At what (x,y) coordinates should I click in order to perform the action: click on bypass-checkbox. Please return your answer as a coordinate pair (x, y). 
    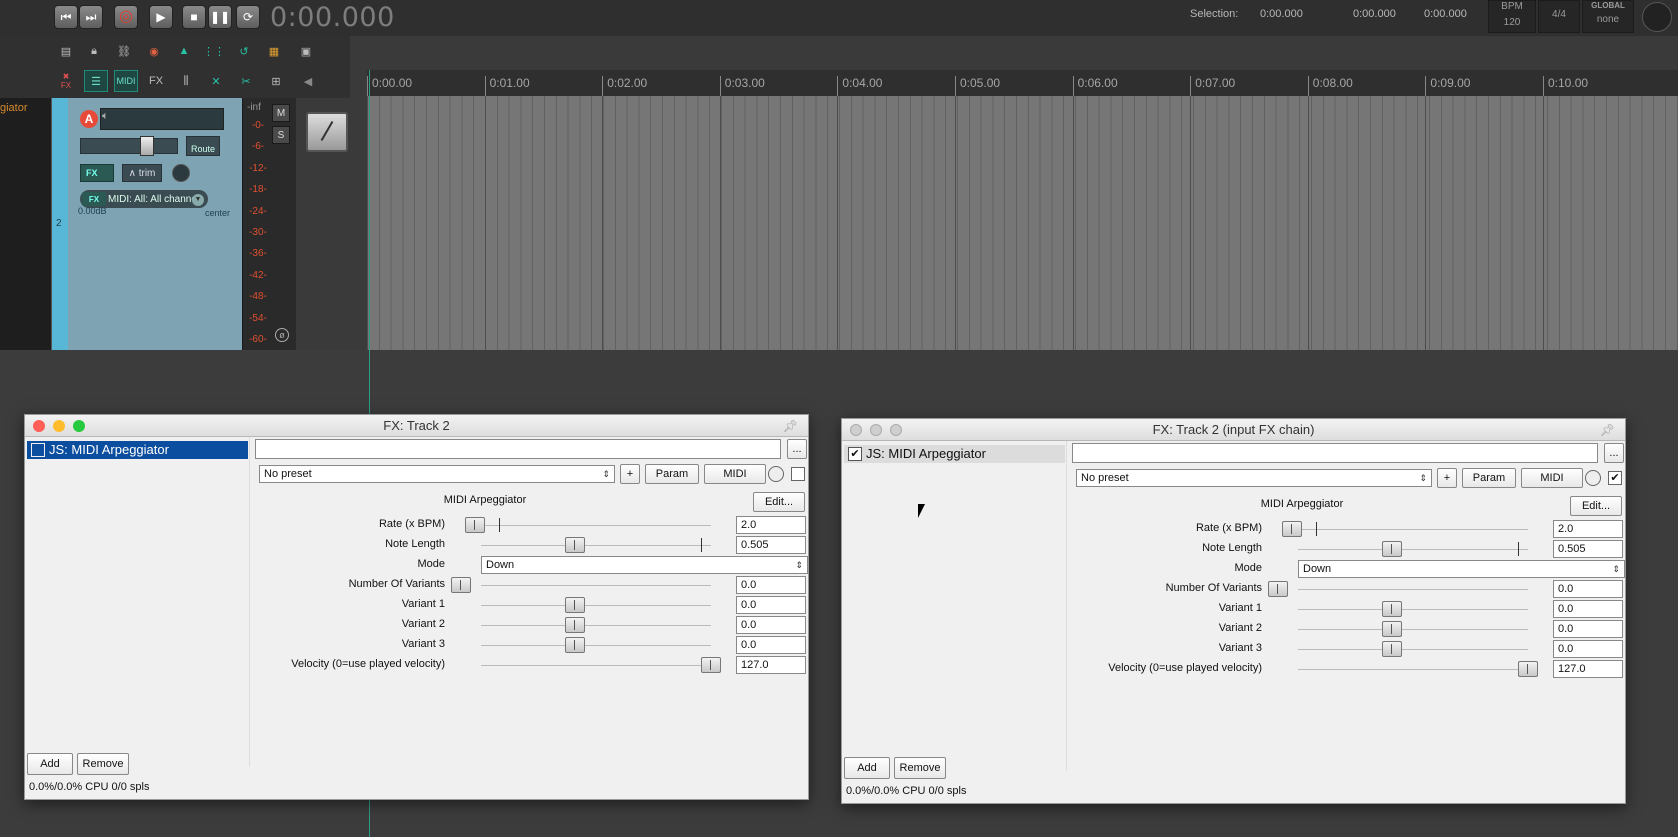
    Looking at the image, I should click on (798, 474).